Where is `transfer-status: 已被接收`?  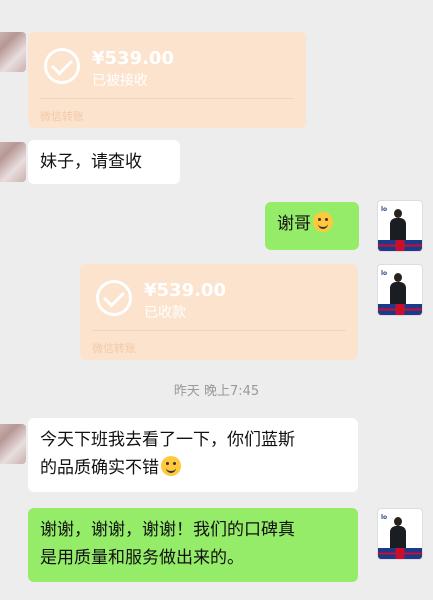
transfer-status: 已被接收 is located at coordinates (120, 81).